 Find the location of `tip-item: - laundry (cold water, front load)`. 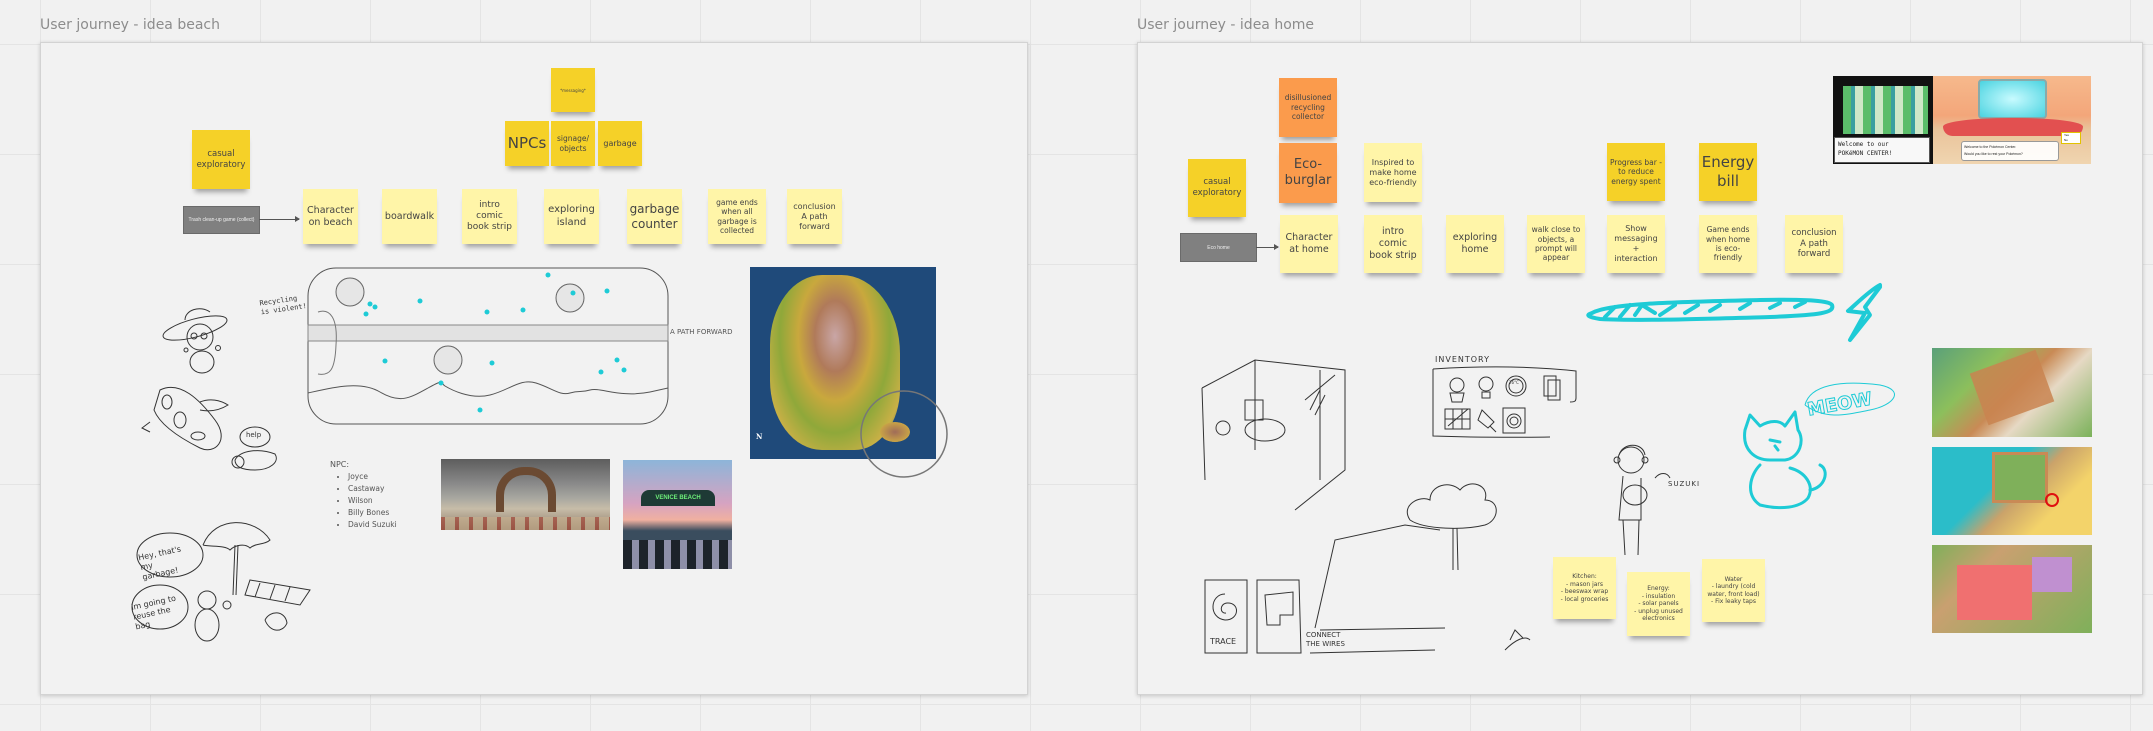

tip-item: - laundry (cold water, front load) is located at coordinates (1733, 590).